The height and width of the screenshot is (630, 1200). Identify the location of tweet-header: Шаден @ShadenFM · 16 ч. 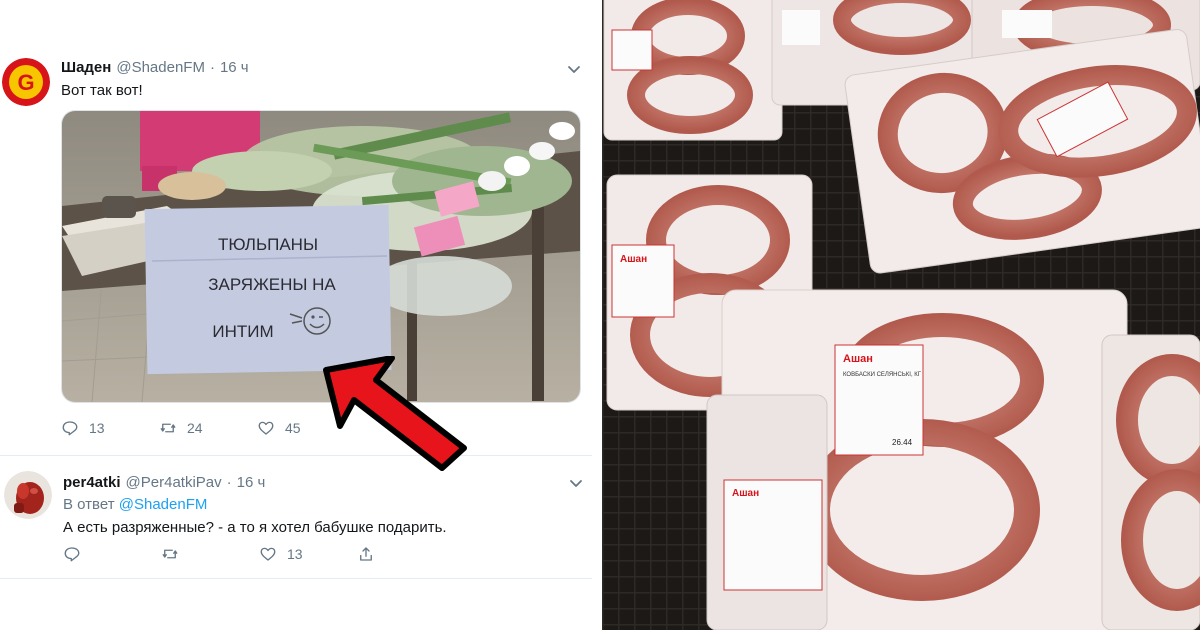
(155, 67).